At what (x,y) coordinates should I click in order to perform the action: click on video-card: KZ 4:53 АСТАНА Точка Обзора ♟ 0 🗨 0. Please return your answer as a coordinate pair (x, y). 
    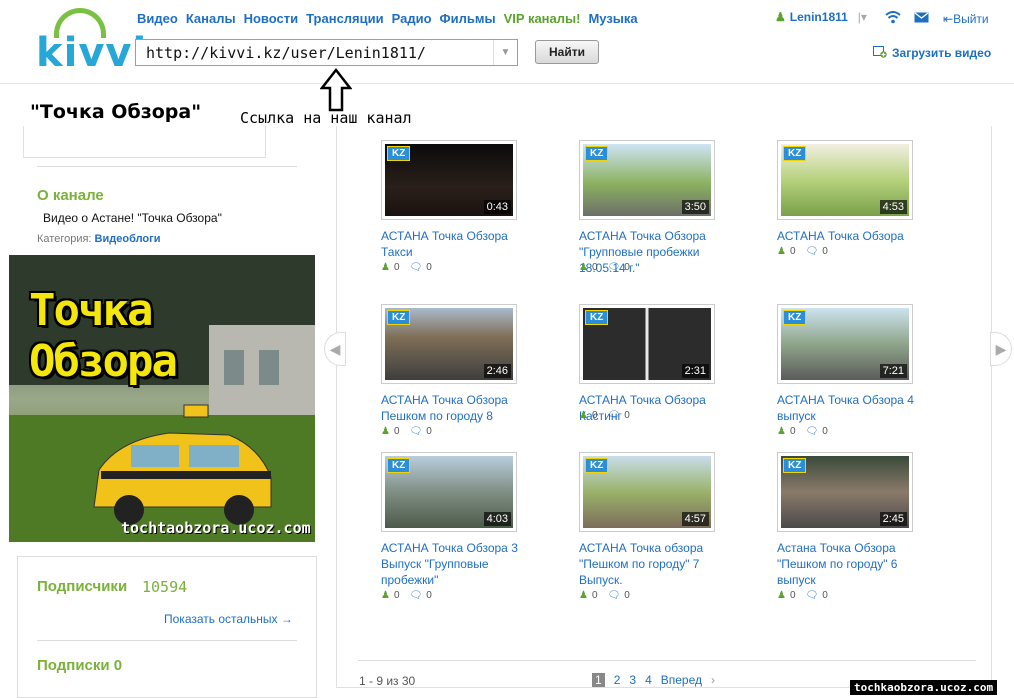
    Looking at the image, I should click on (867, 225).